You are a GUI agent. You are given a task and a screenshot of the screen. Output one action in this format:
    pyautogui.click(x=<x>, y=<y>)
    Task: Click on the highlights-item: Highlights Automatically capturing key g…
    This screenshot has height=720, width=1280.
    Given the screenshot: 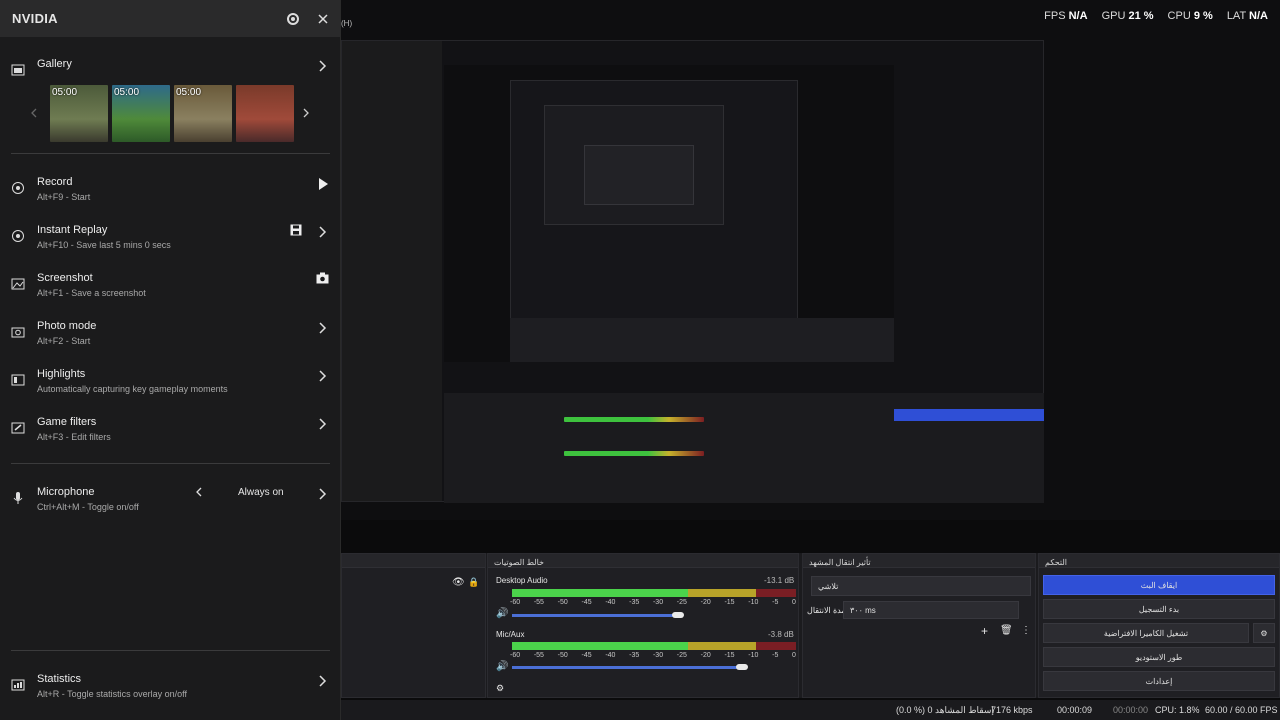 What is the action you would take?
    pyautogui.click(x=170, y=390)
    